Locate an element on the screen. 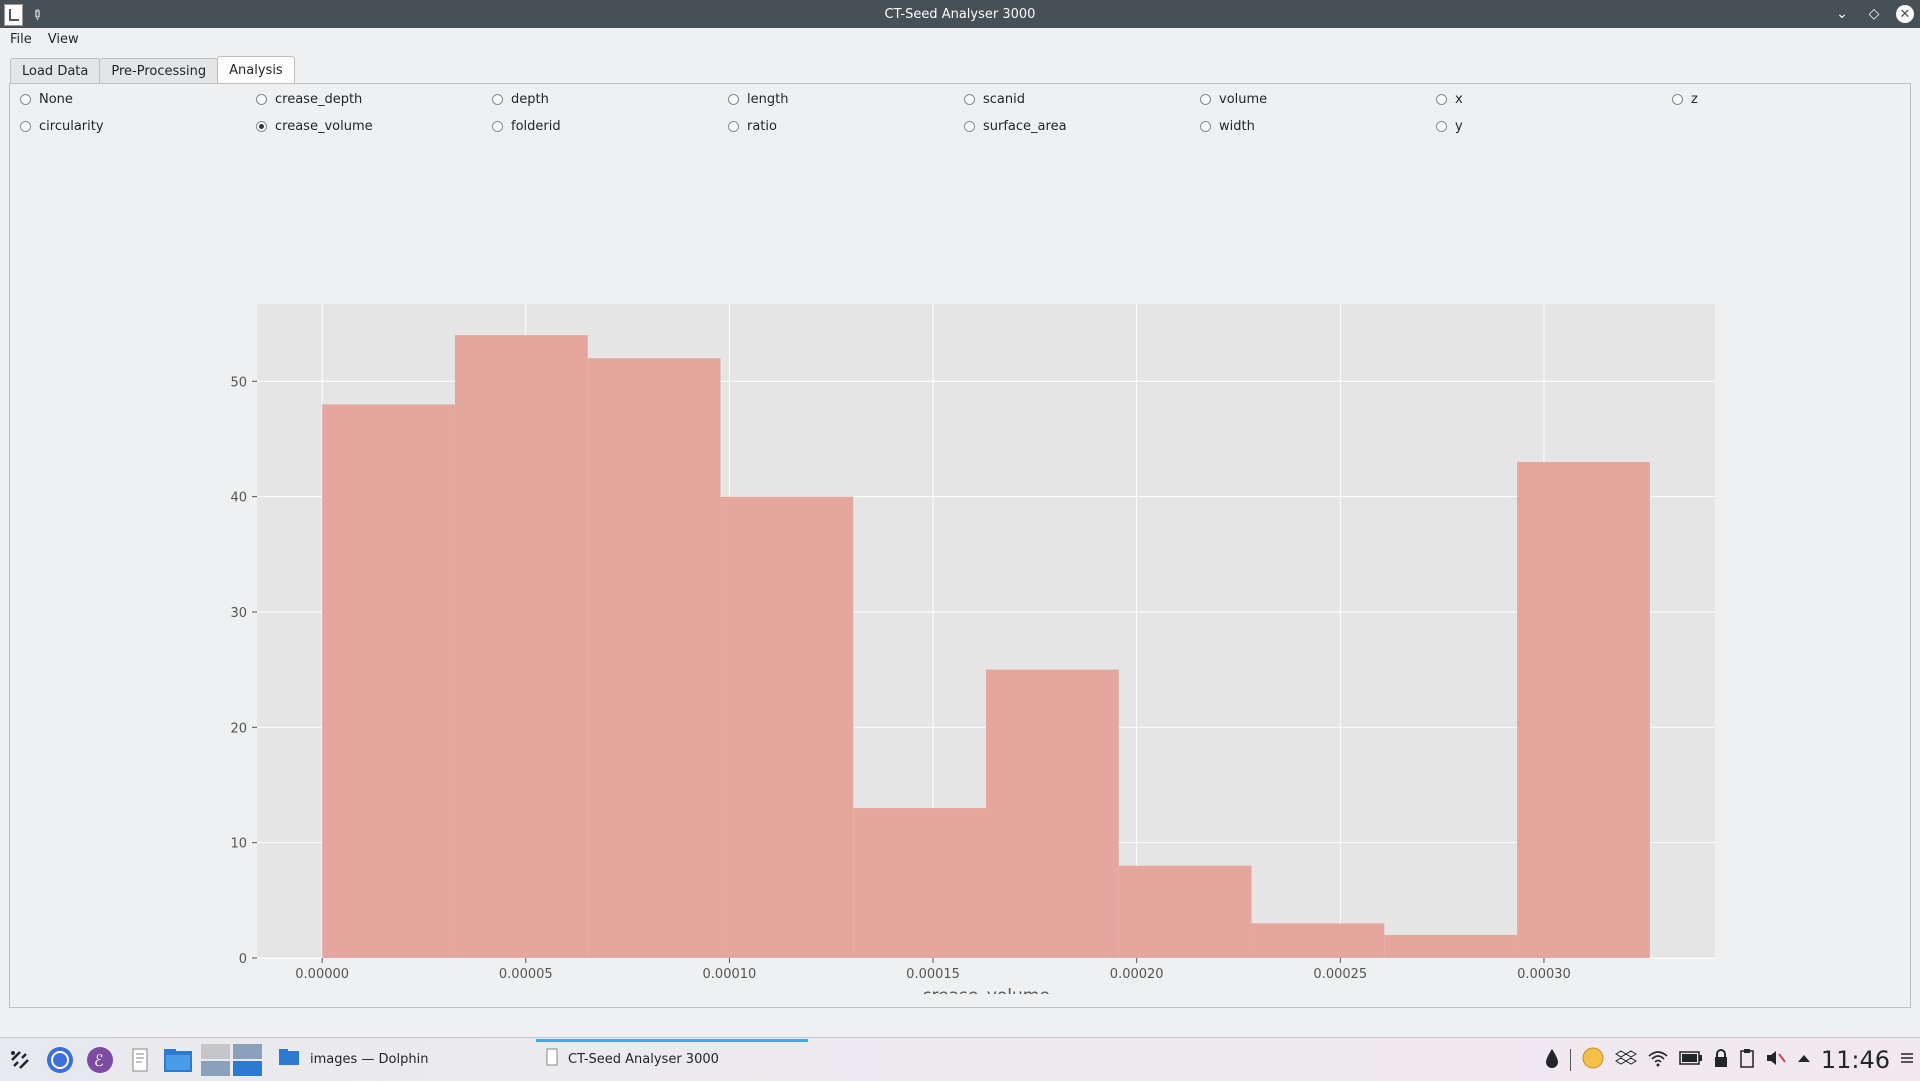 This screenshot has height=1081, width=1920. x-tick-label: 0.00015 is located at coordinates (933, 974).